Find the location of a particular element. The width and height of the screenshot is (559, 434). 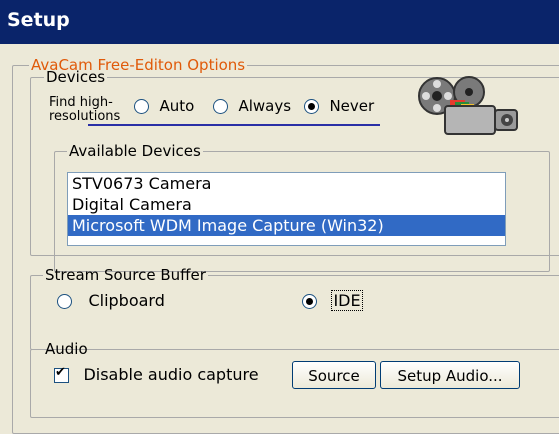

video-camera-icon is located at coordinates (467, 105).